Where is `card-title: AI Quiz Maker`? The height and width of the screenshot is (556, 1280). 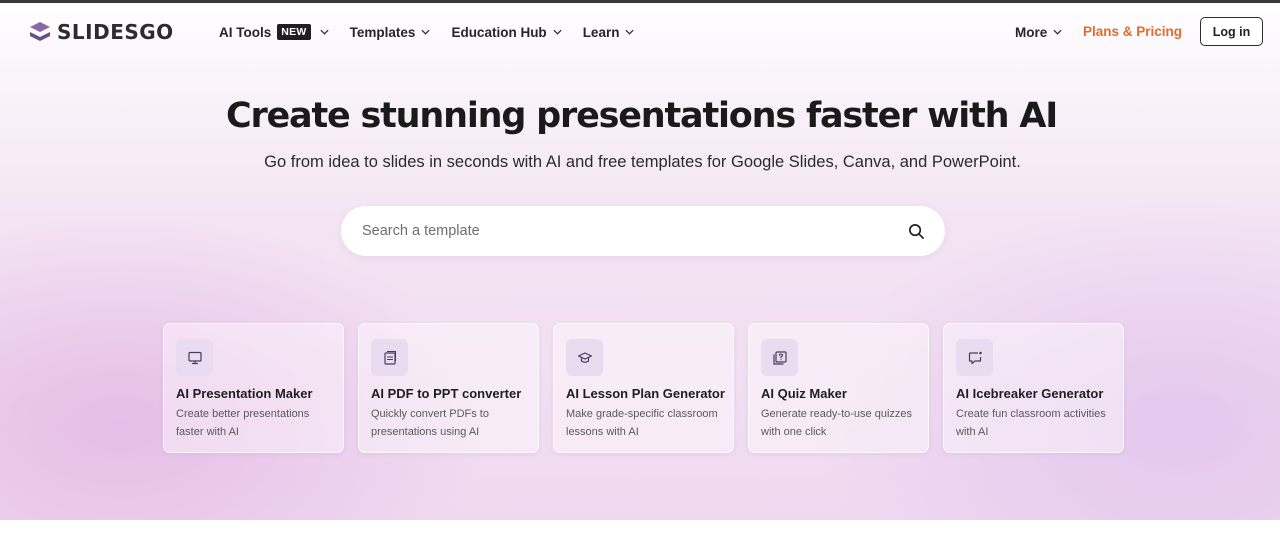
card-title: AI Quiz Maker is located at coordinates (804, 393).